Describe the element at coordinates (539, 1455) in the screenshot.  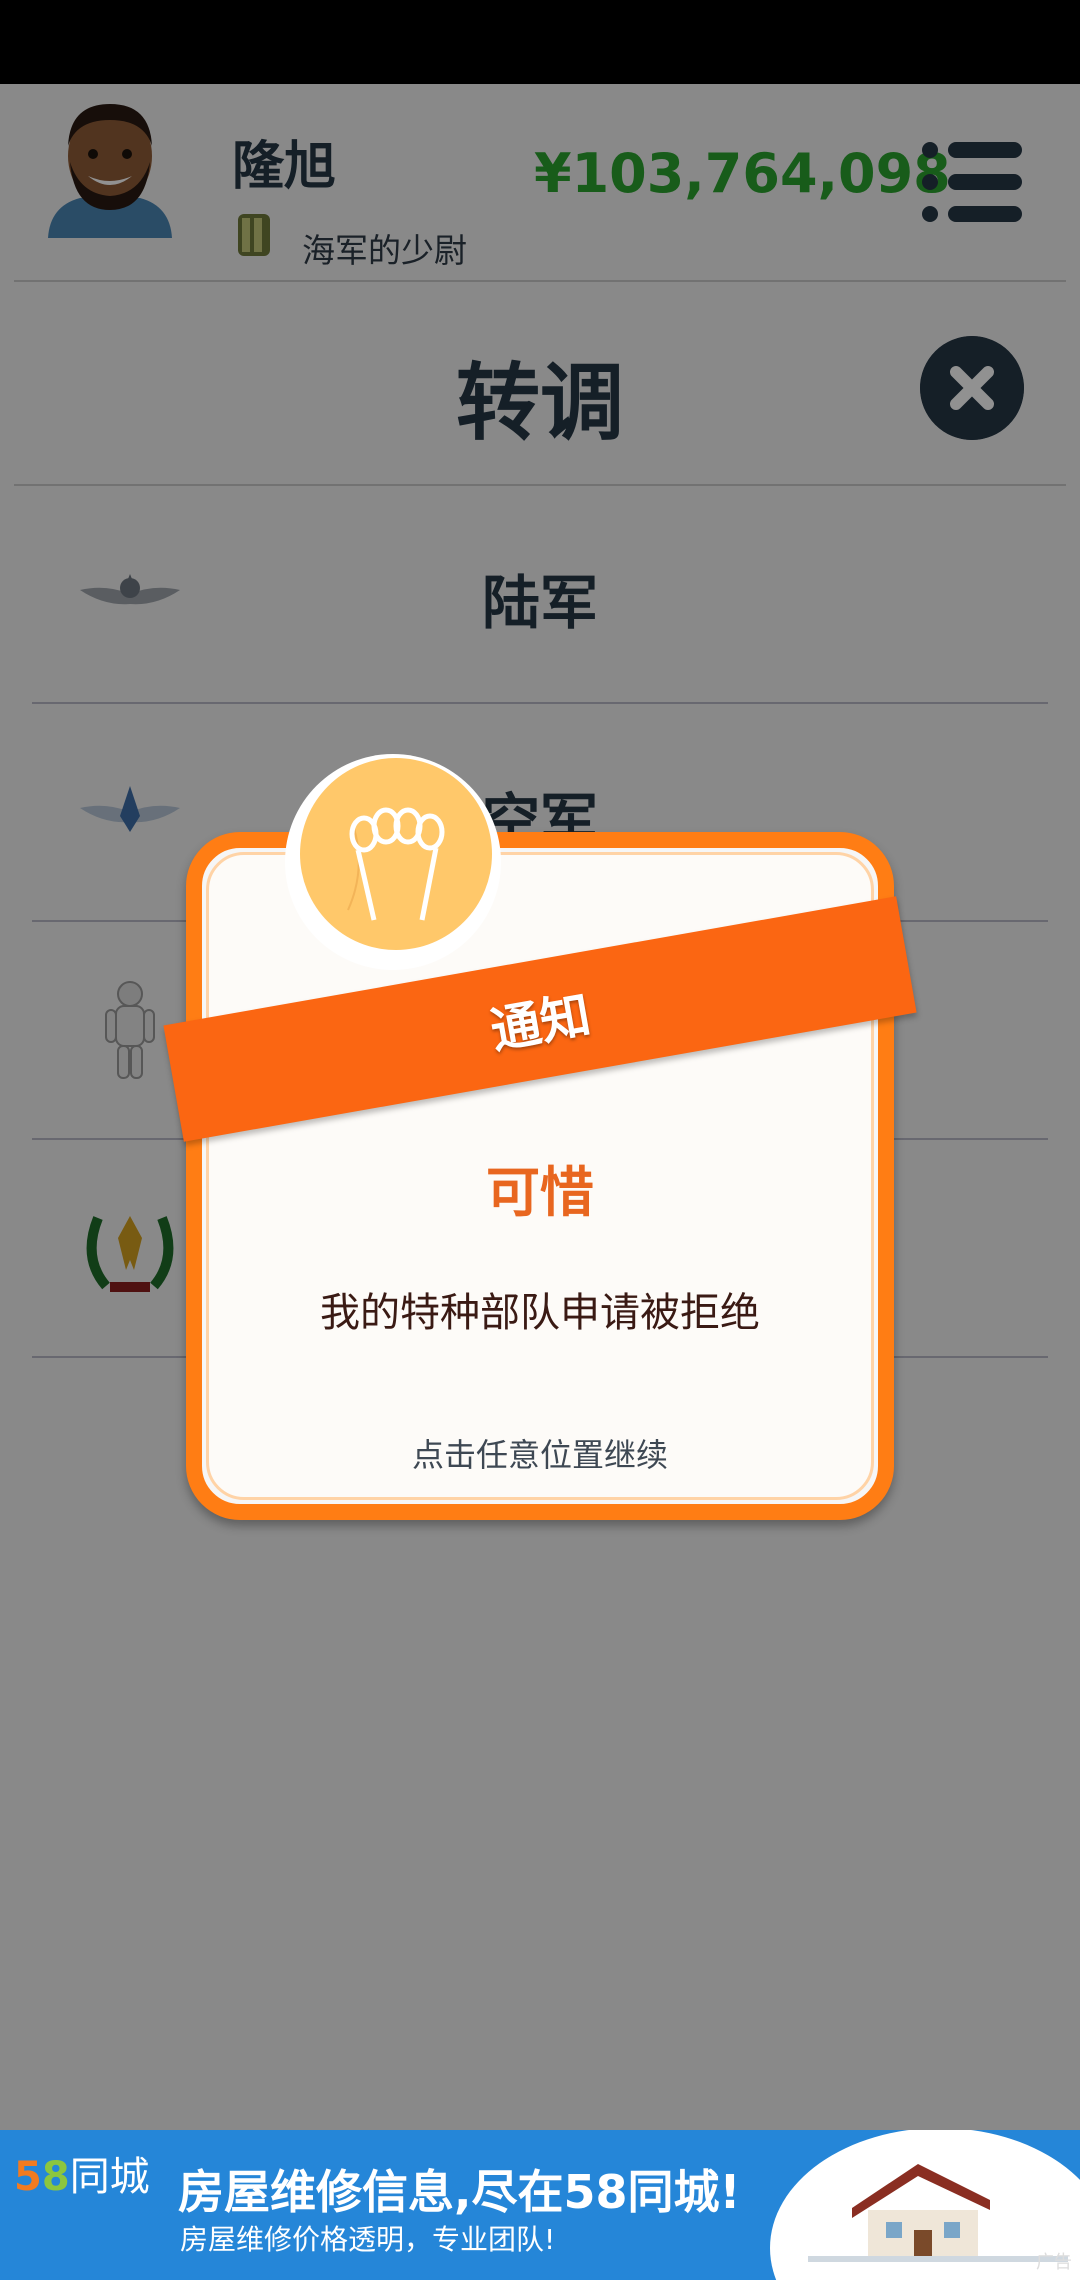
I see `continue-hint: 点击任意位置继续` at that location.